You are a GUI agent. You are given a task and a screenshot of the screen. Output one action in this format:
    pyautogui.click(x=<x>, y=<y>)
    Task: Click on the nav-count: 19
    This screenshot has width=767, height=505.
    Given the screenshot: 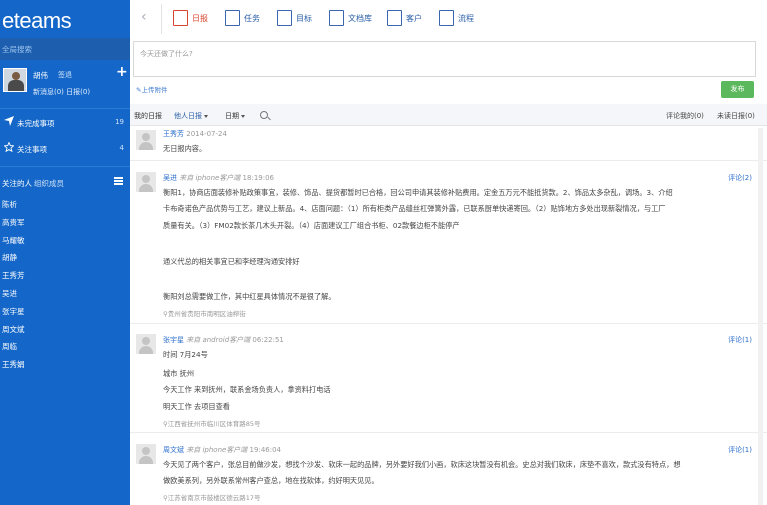 What is the action you would take?
    pyautogui.click(x=119, y=122)
    